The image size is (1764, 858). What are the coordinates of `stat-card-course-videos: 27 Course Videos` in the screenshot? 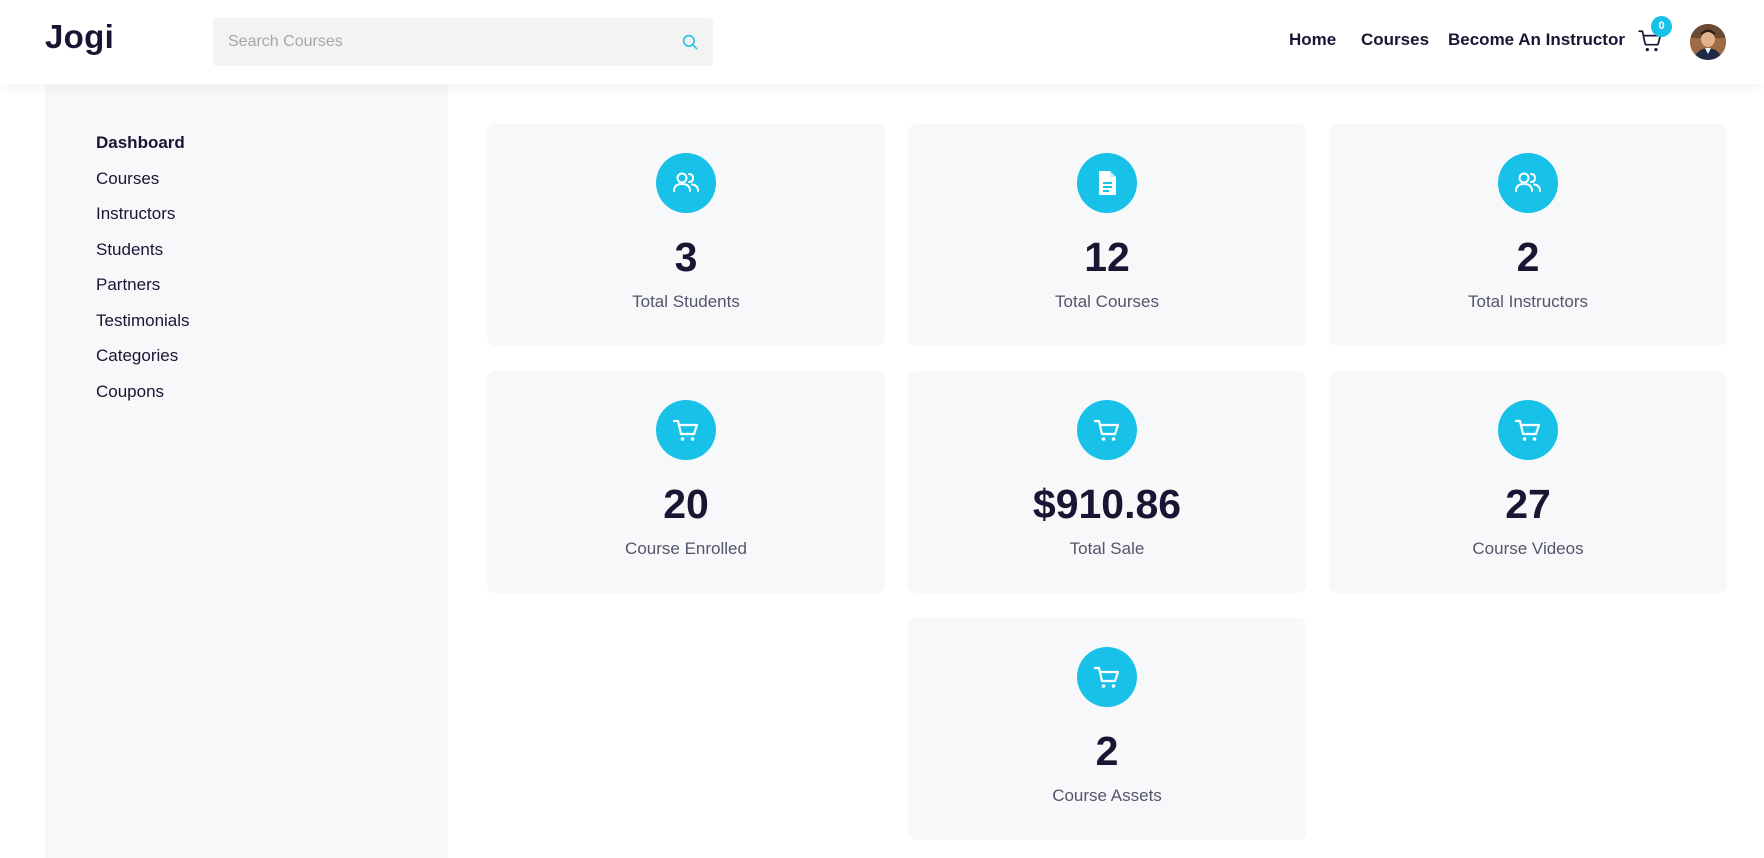 It's located at (1528, 482).